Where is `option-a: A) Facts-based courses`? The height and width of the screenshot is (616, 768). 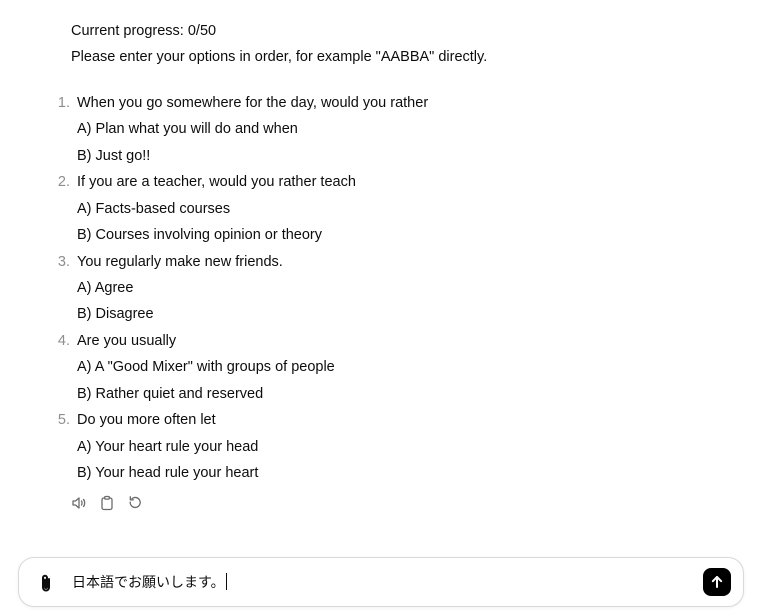 option-a: A) Facts-based courses is located at coordinates (154, 209).